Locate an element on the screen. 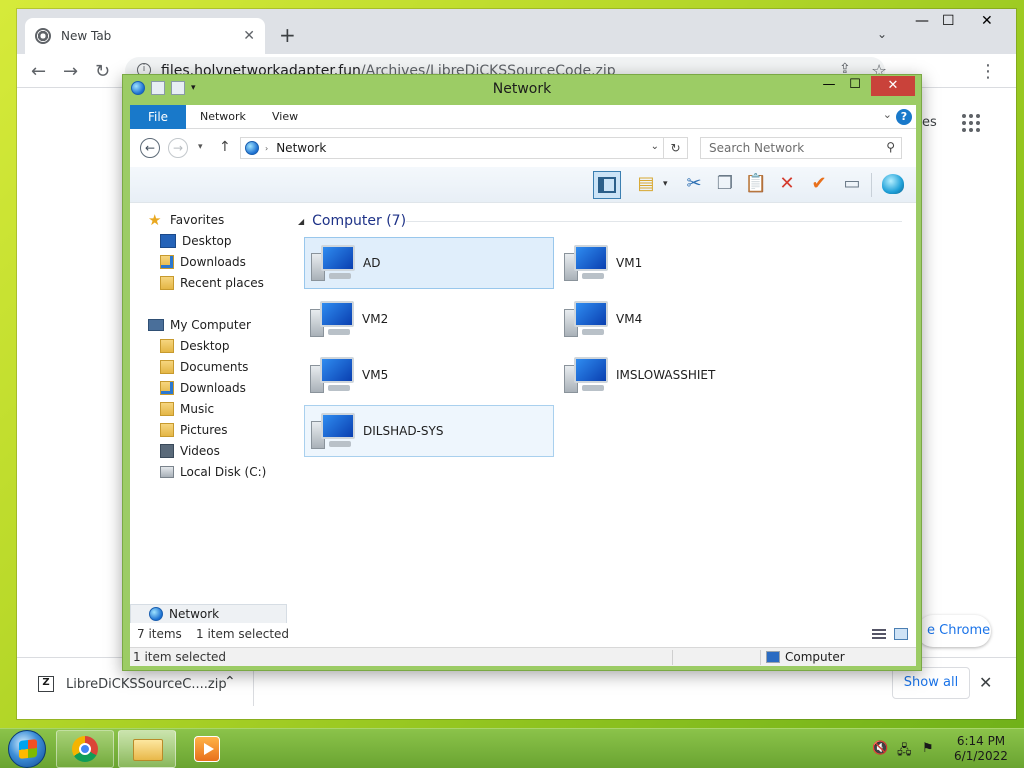  chrome-minimize-button: — is located at coordinates (922, 21).